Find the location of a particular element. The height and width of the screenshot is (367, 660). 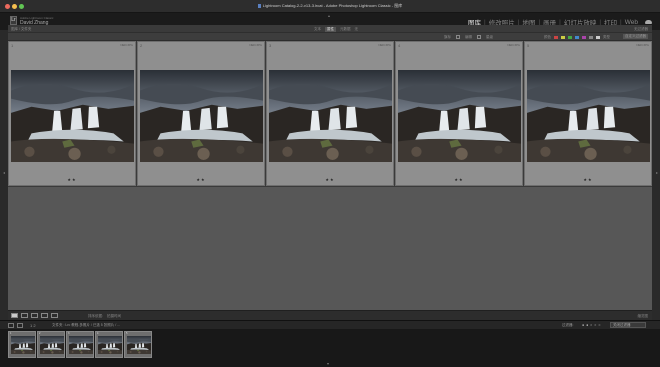

filmstrip-rating-dots: ● ● ○ ○ ○ is located at coordinates (591, 325).